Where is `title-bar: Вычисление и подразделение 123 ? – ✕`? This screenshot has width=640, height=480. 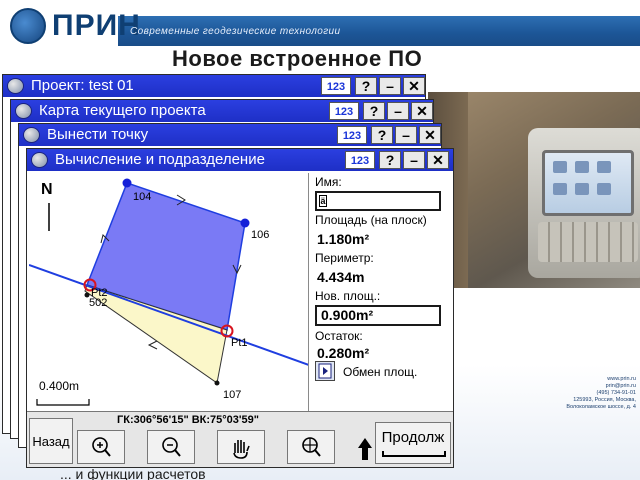 title-bar: Вычисление и подразделение 123 ? – ✕ is located at coordinates (240, 160).